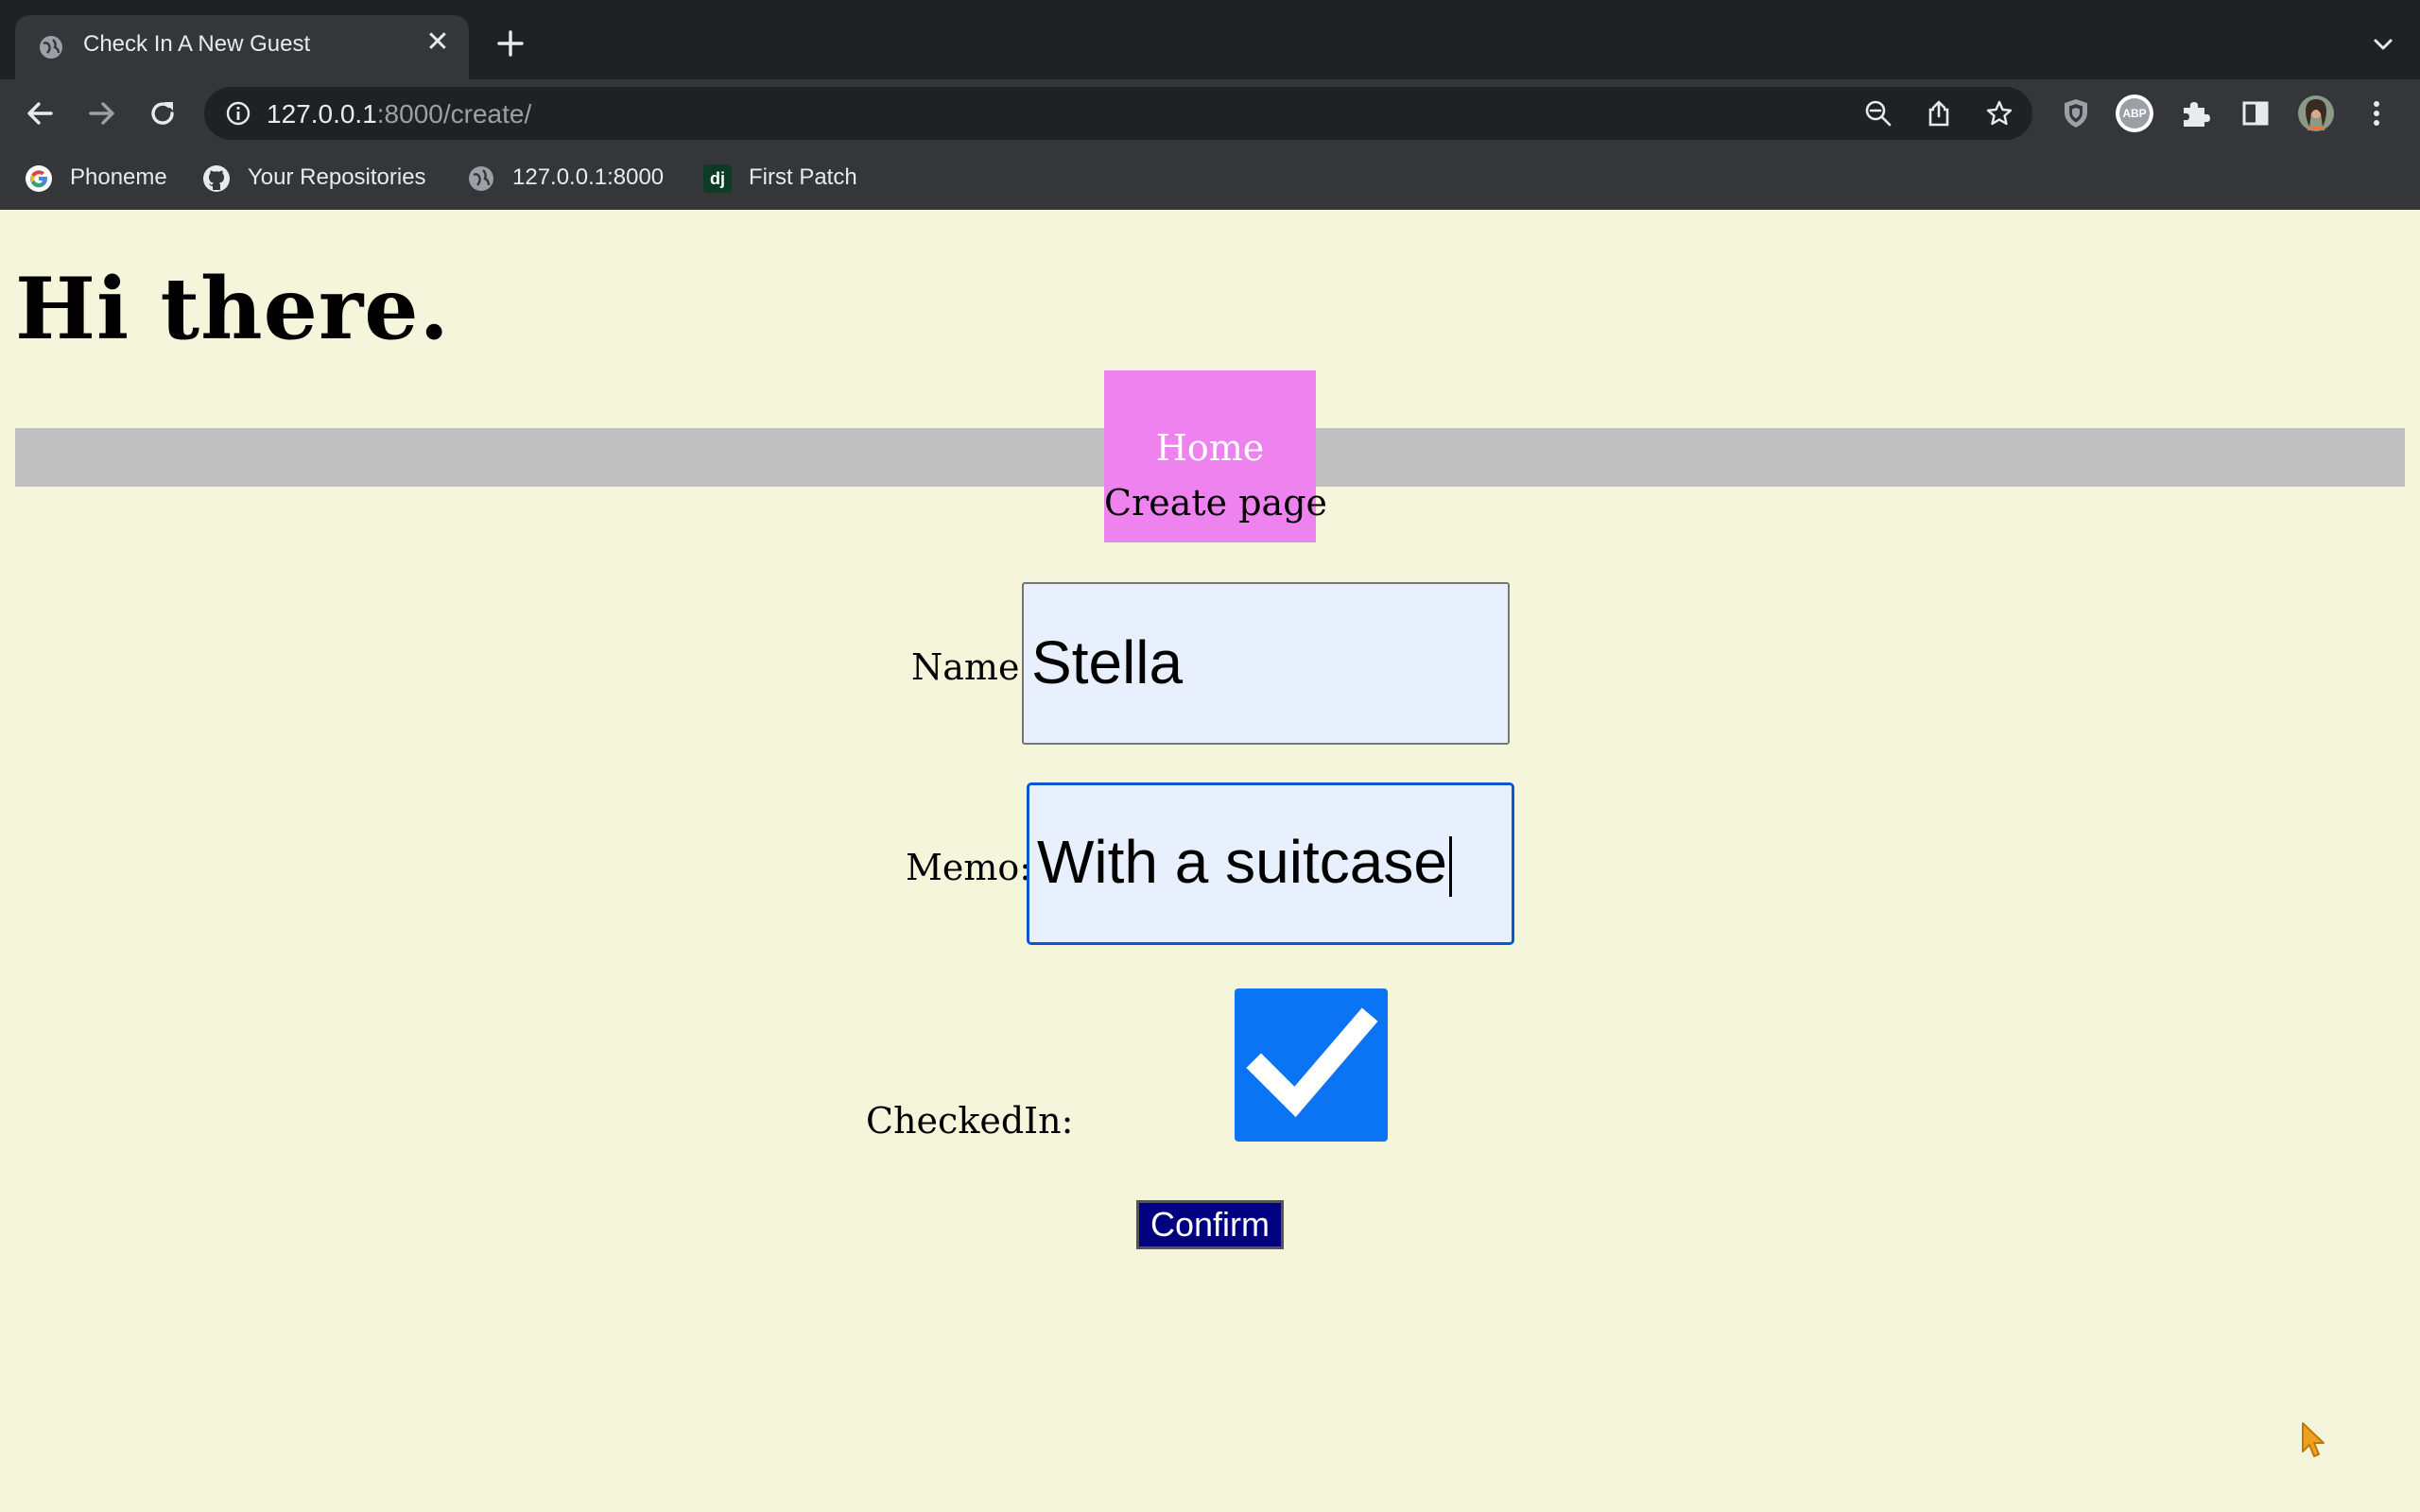 The width and height of the screenshot is (2420, 1512). Describe the element at coordinates (119, 177) in the screenshot. I see `bookmark-label: Phoneme` at that location.